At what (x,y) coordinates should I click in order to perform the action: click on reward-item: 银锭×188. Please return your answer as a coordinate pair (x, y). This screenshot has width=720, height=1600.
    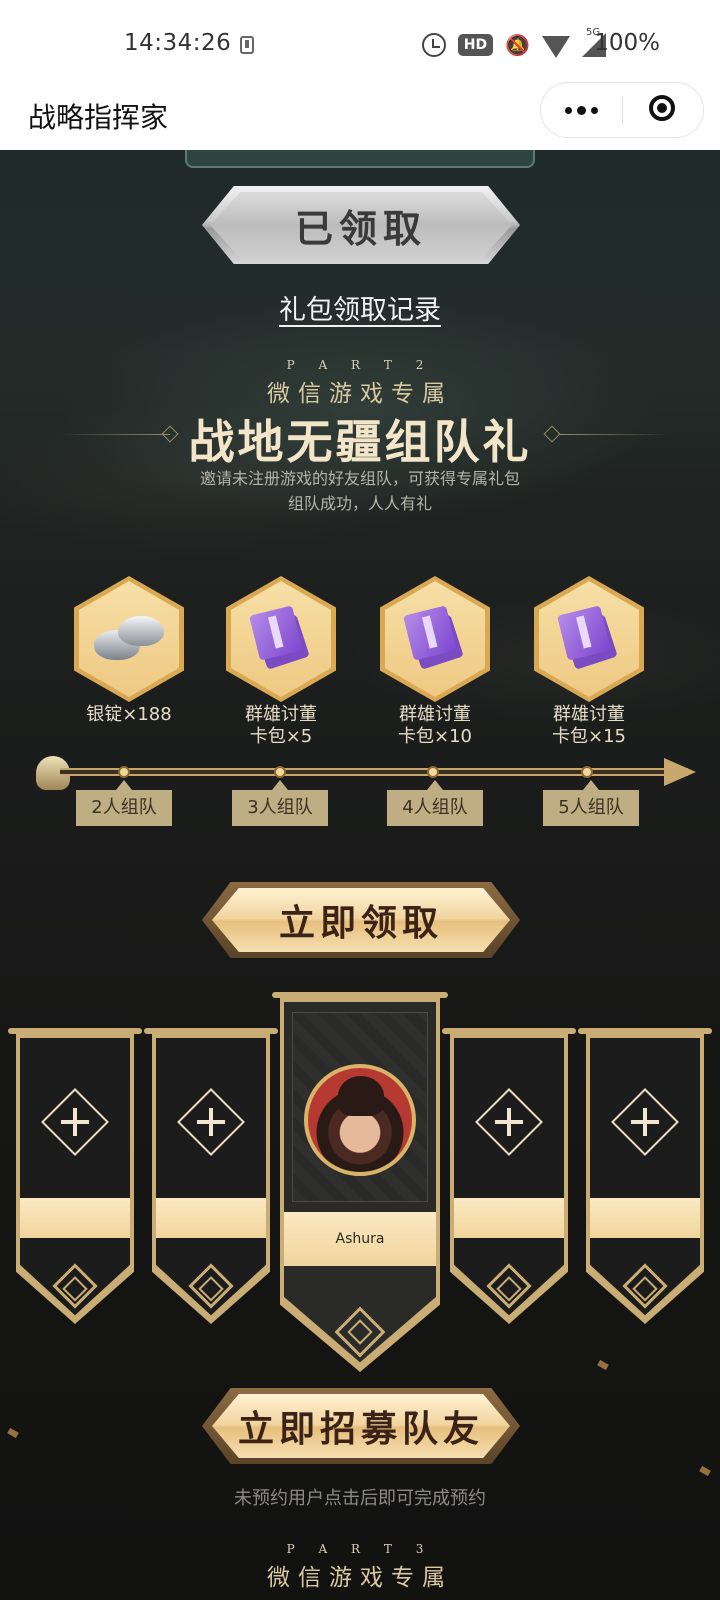
    Looking at the image, I should click on (129, 651).